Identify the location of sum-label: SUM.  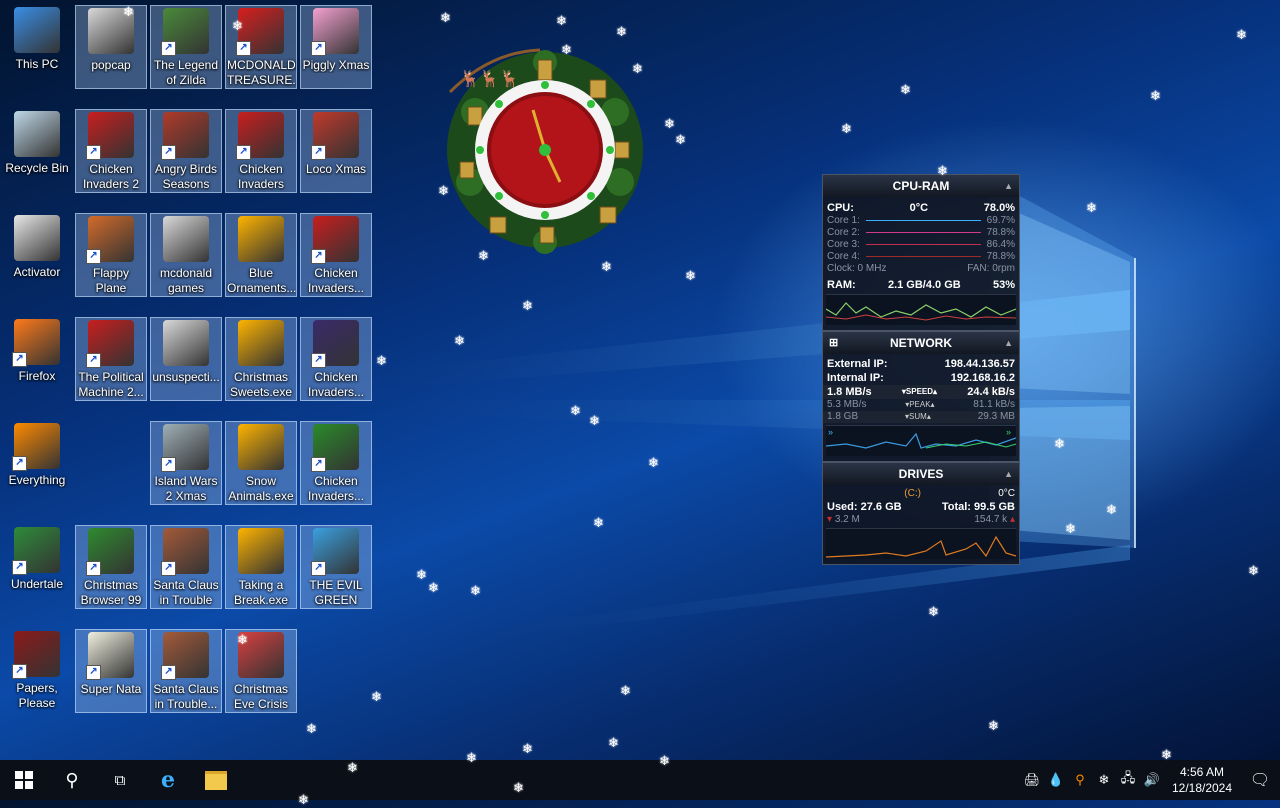
(918, 416).